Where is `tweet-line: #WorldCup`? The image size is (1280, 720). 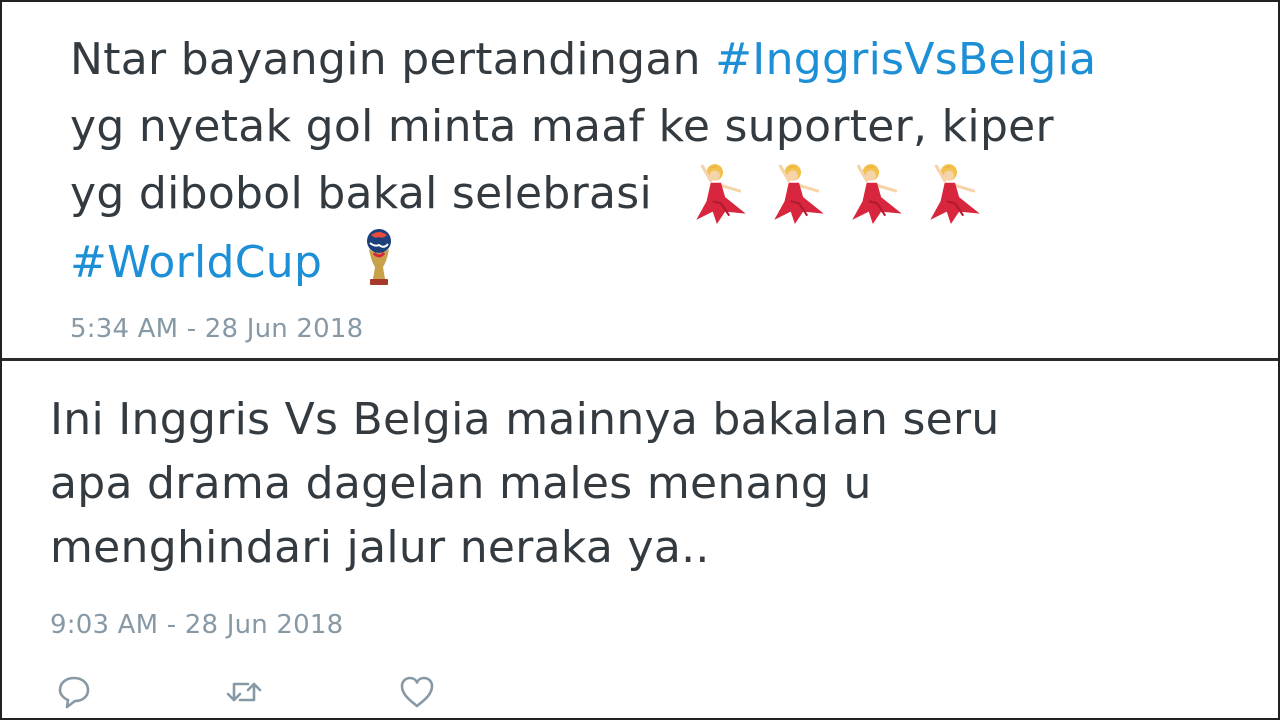 tweet-line: #WorldCup is located at coordinates (674, 260).